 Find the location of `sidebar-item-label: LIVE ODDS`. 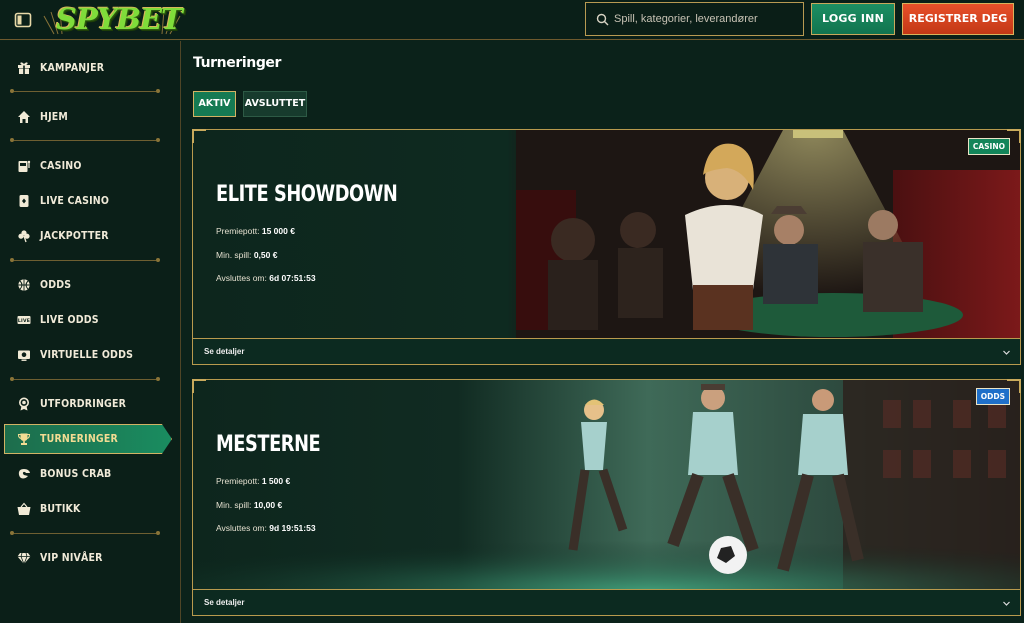

sidebar-item-label: LIVE ODDS is located at coordinates (69, 320).